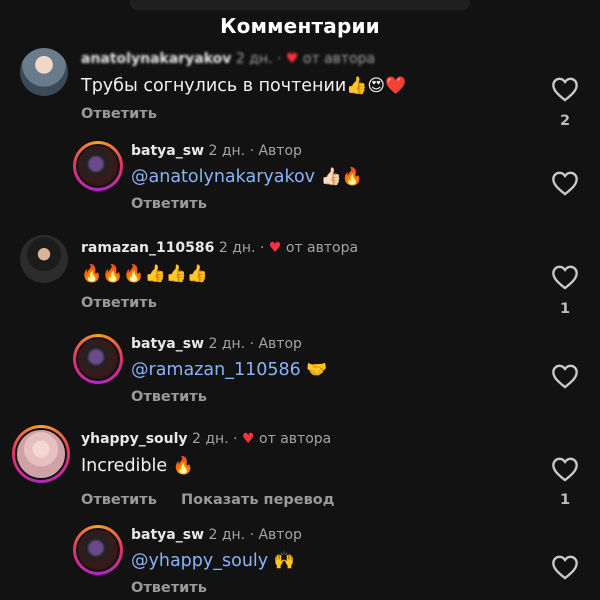  Describe the element at coordinates (156, 59) in the screenshot. I see `comment-username: anatolynakaryakov` at that location.